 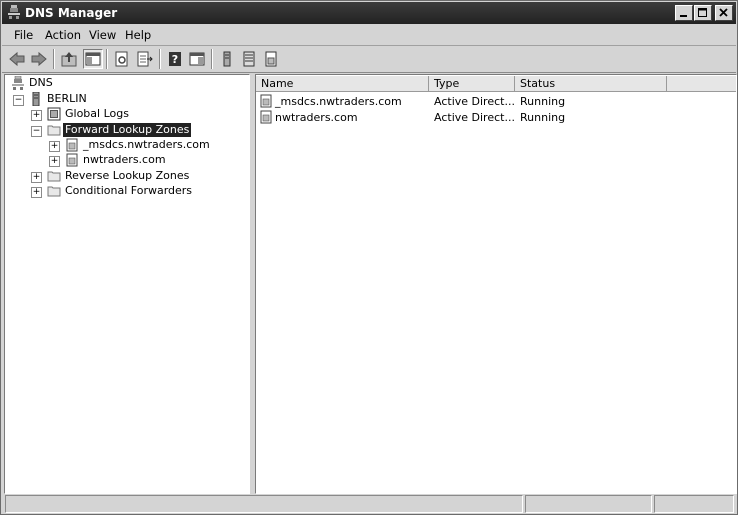 I want to click on pane-splitter, so click(x=252, y=284).